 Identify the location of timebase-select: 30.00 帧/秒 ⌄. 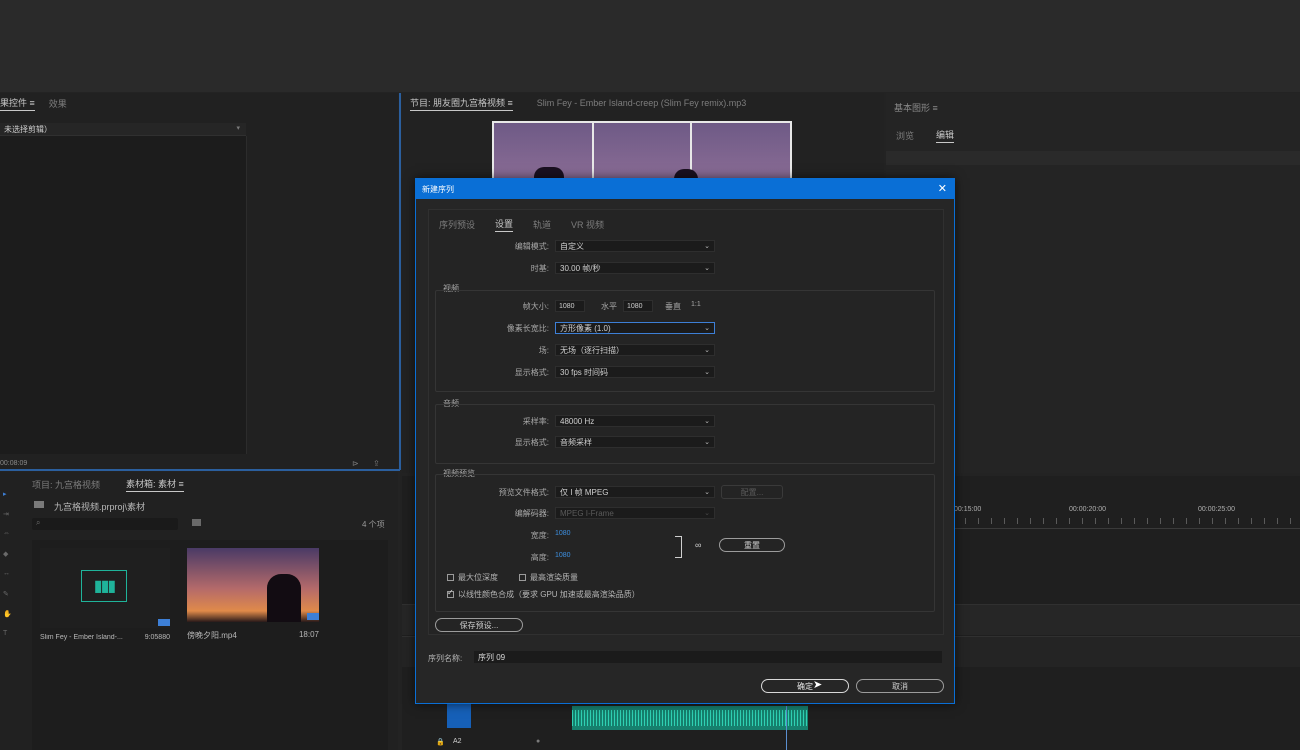
(635, 268).